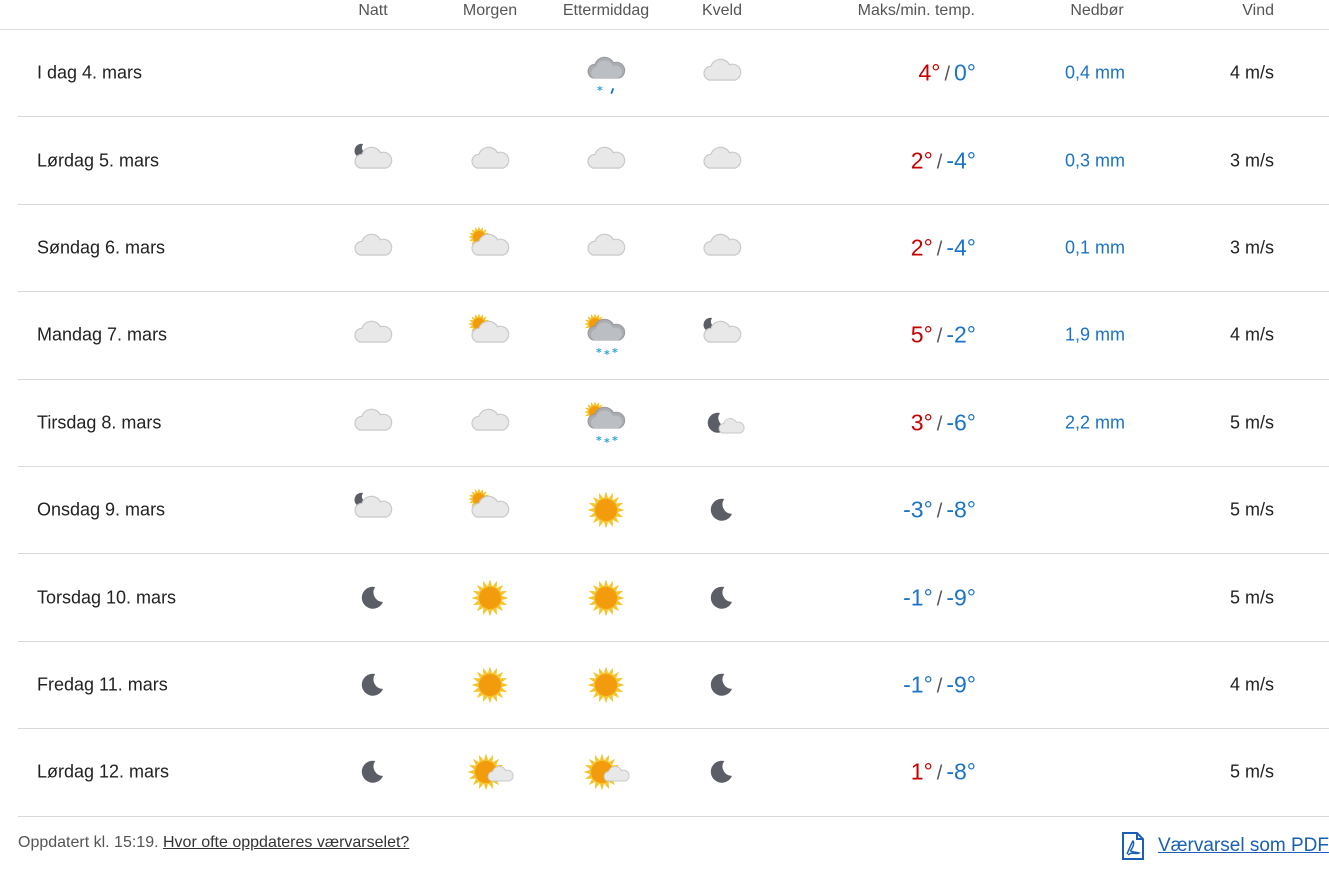  Describe the element at coordinates (673, 511) in the screenshot. I see `forecast-row: Onsdag 9. mars -3° / -8° 5 m/s` at that location.